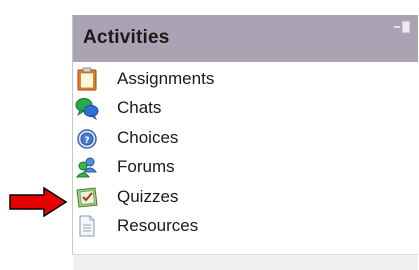  I want to click on activity-item-chats: Chats, so click(245, 109).